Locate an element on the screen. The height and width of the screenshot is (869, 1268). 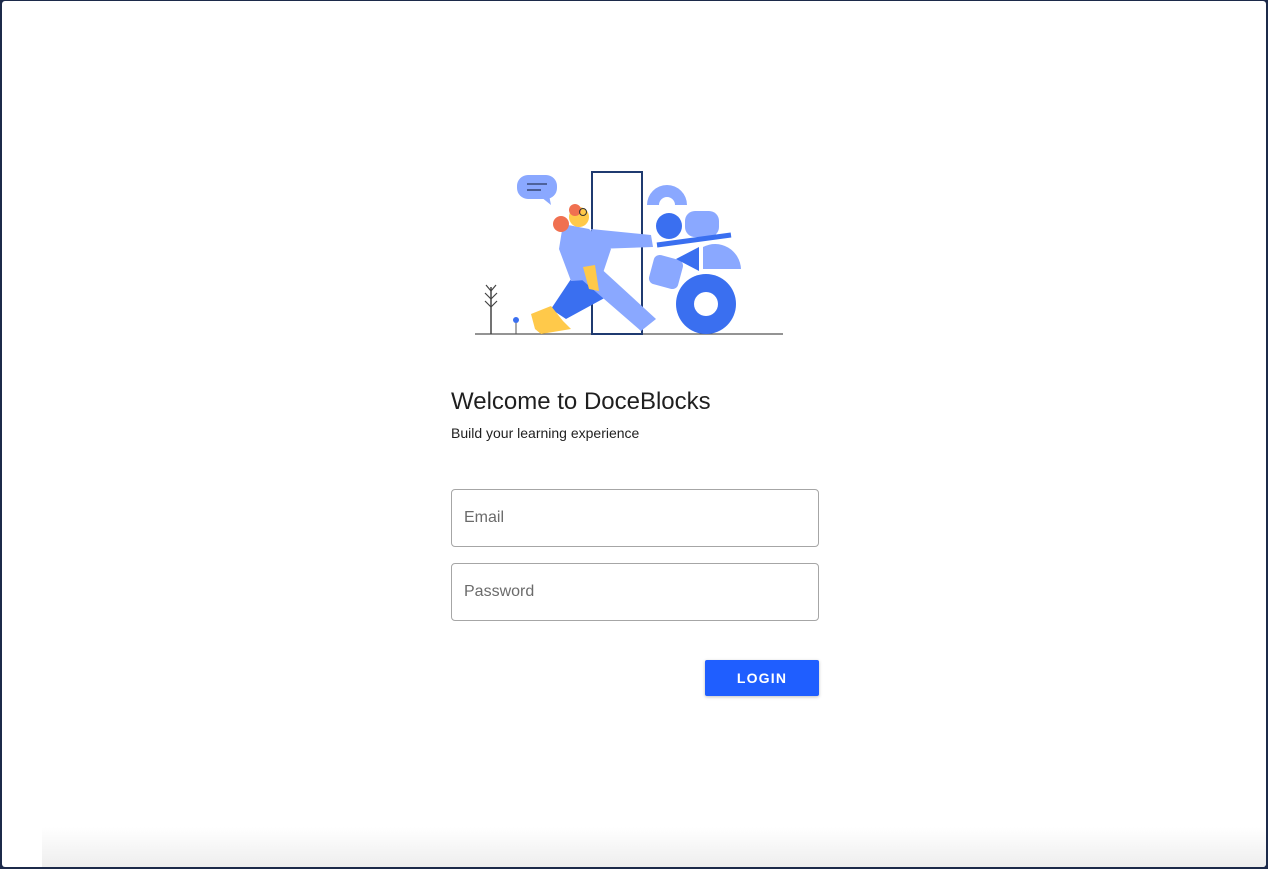
password-input is located at coordinates (635, 592).